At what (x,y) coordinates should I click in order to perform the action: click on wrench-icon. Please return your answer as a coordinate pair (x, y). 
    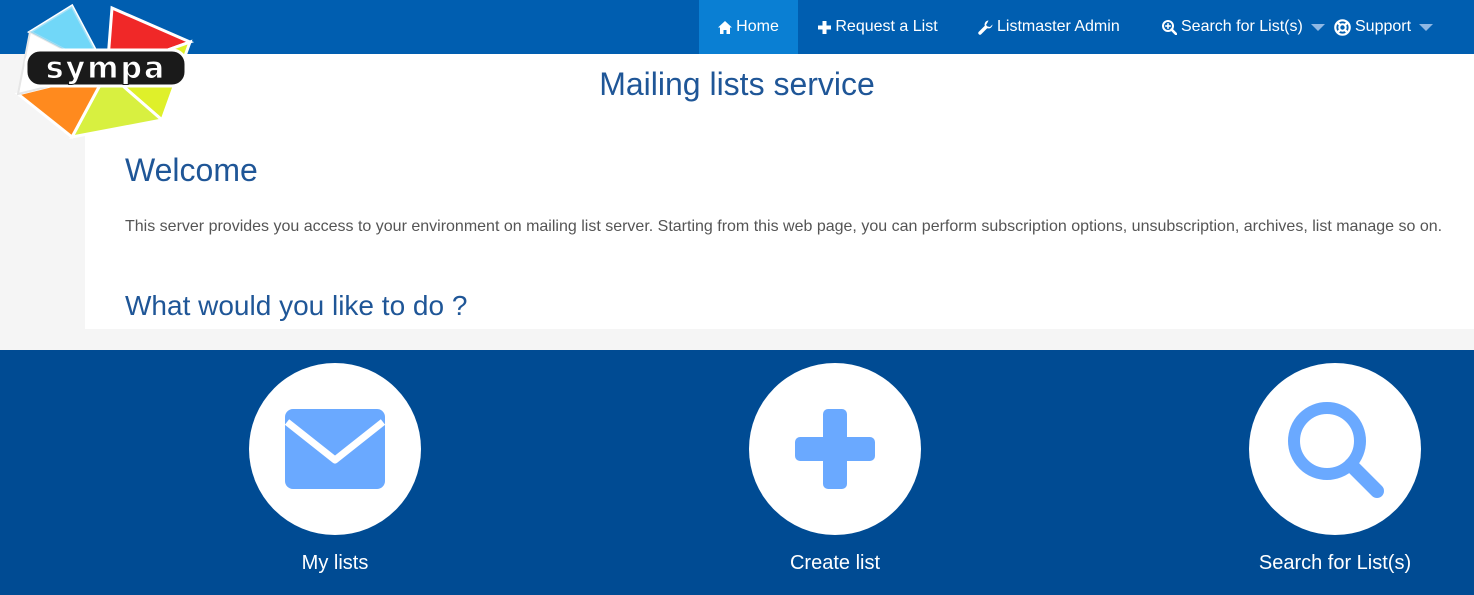
    Looking at the image, I should click on (985, 27).